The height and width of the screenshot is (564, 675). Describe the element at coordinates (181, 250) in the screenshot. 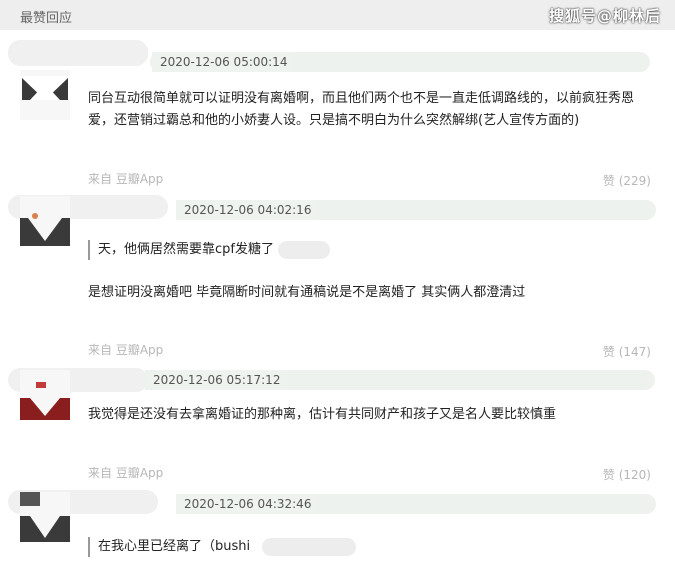

I see `quoted-text: 天，他俩居然需要靠cpf发糖了` at that location.